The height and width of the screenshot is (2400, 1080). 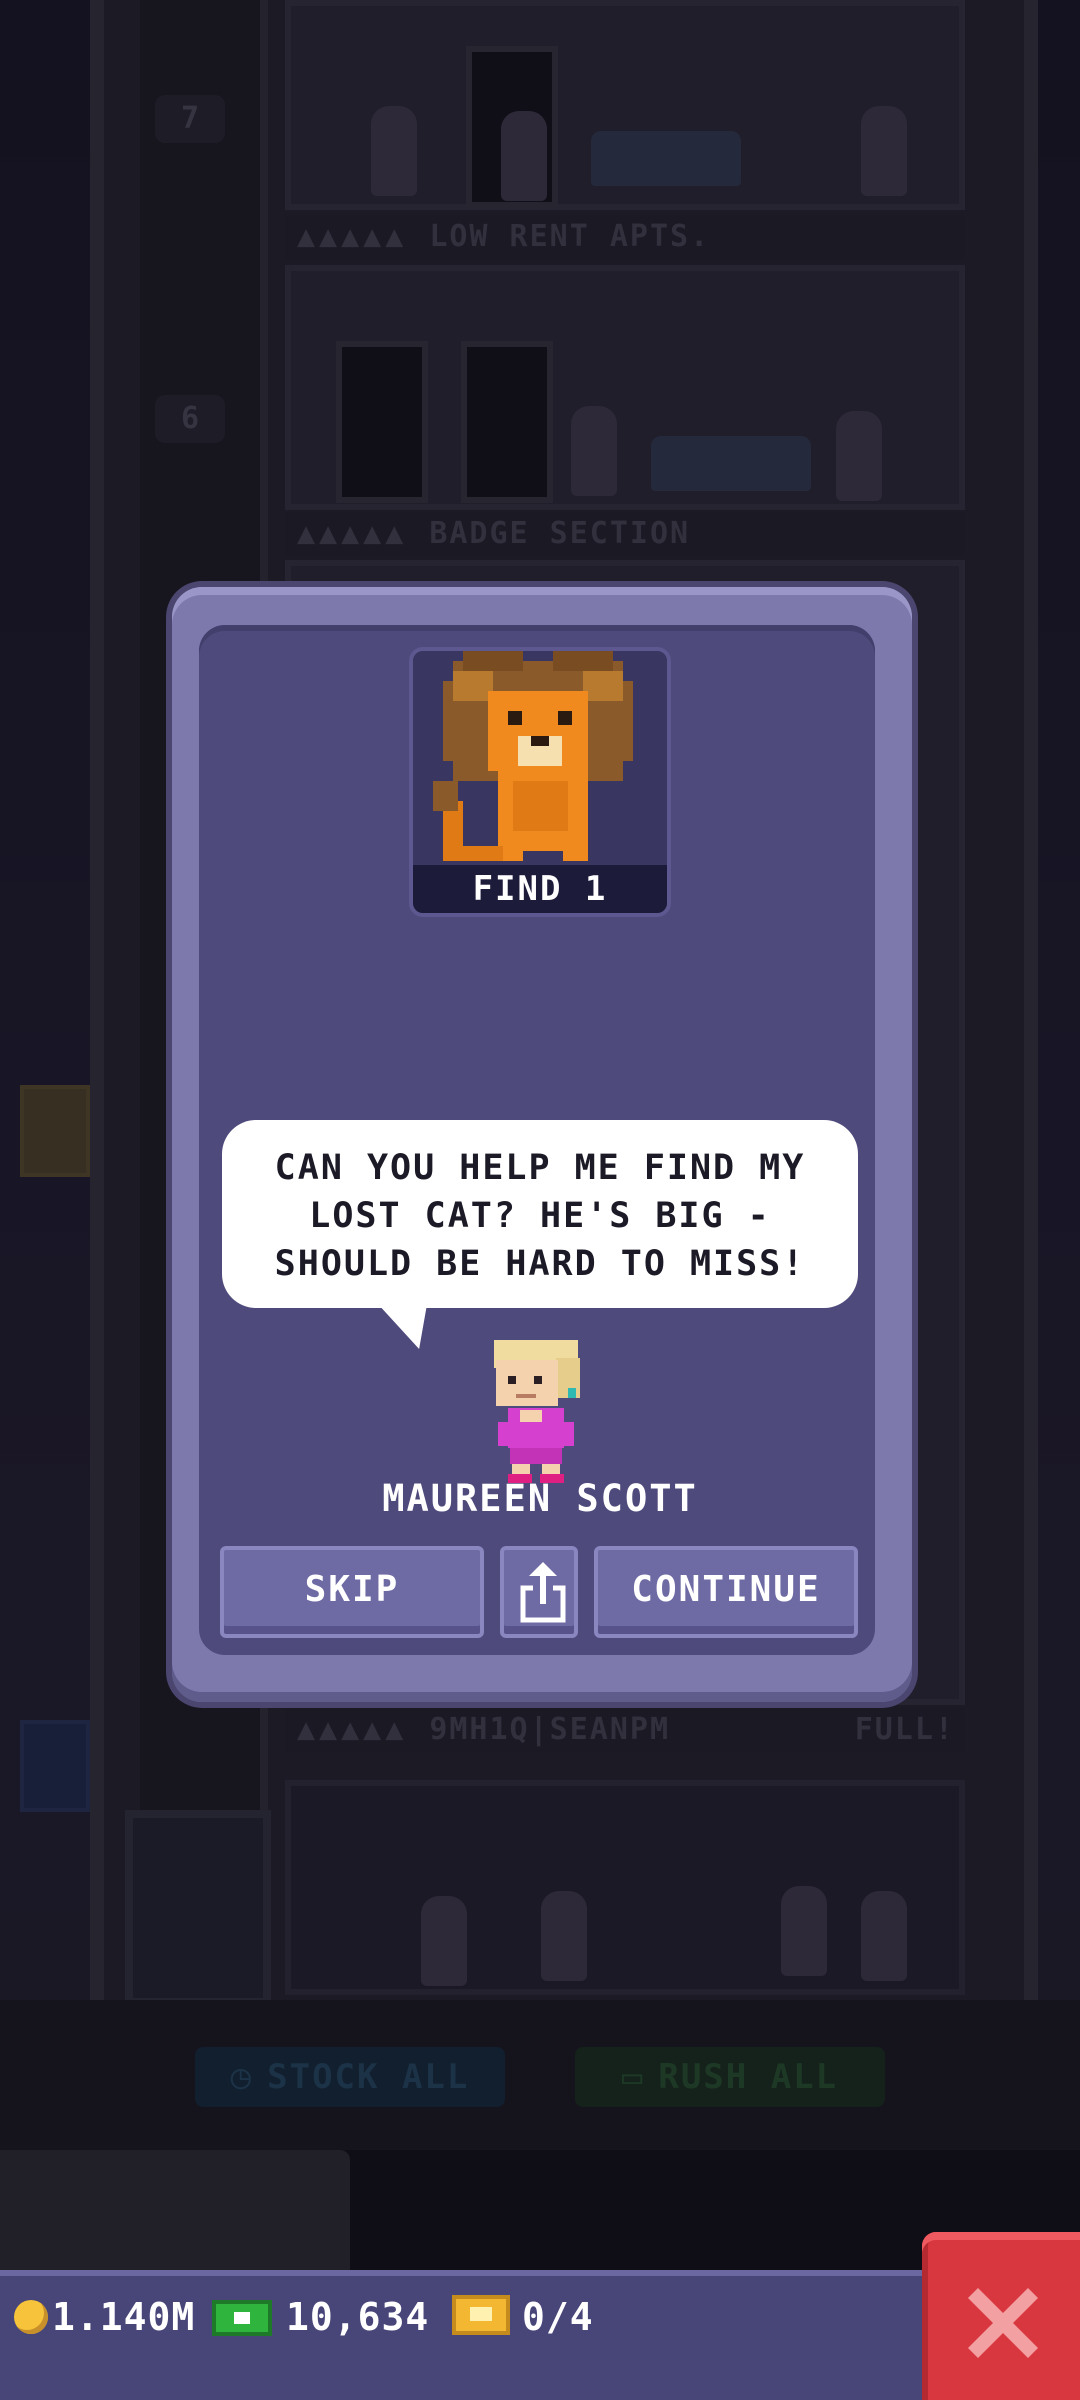 What do you see at coordinates (726, 1592) in the screenshot?
I see `continue-button: CONTINUE` at bounding box center [726, 1592].